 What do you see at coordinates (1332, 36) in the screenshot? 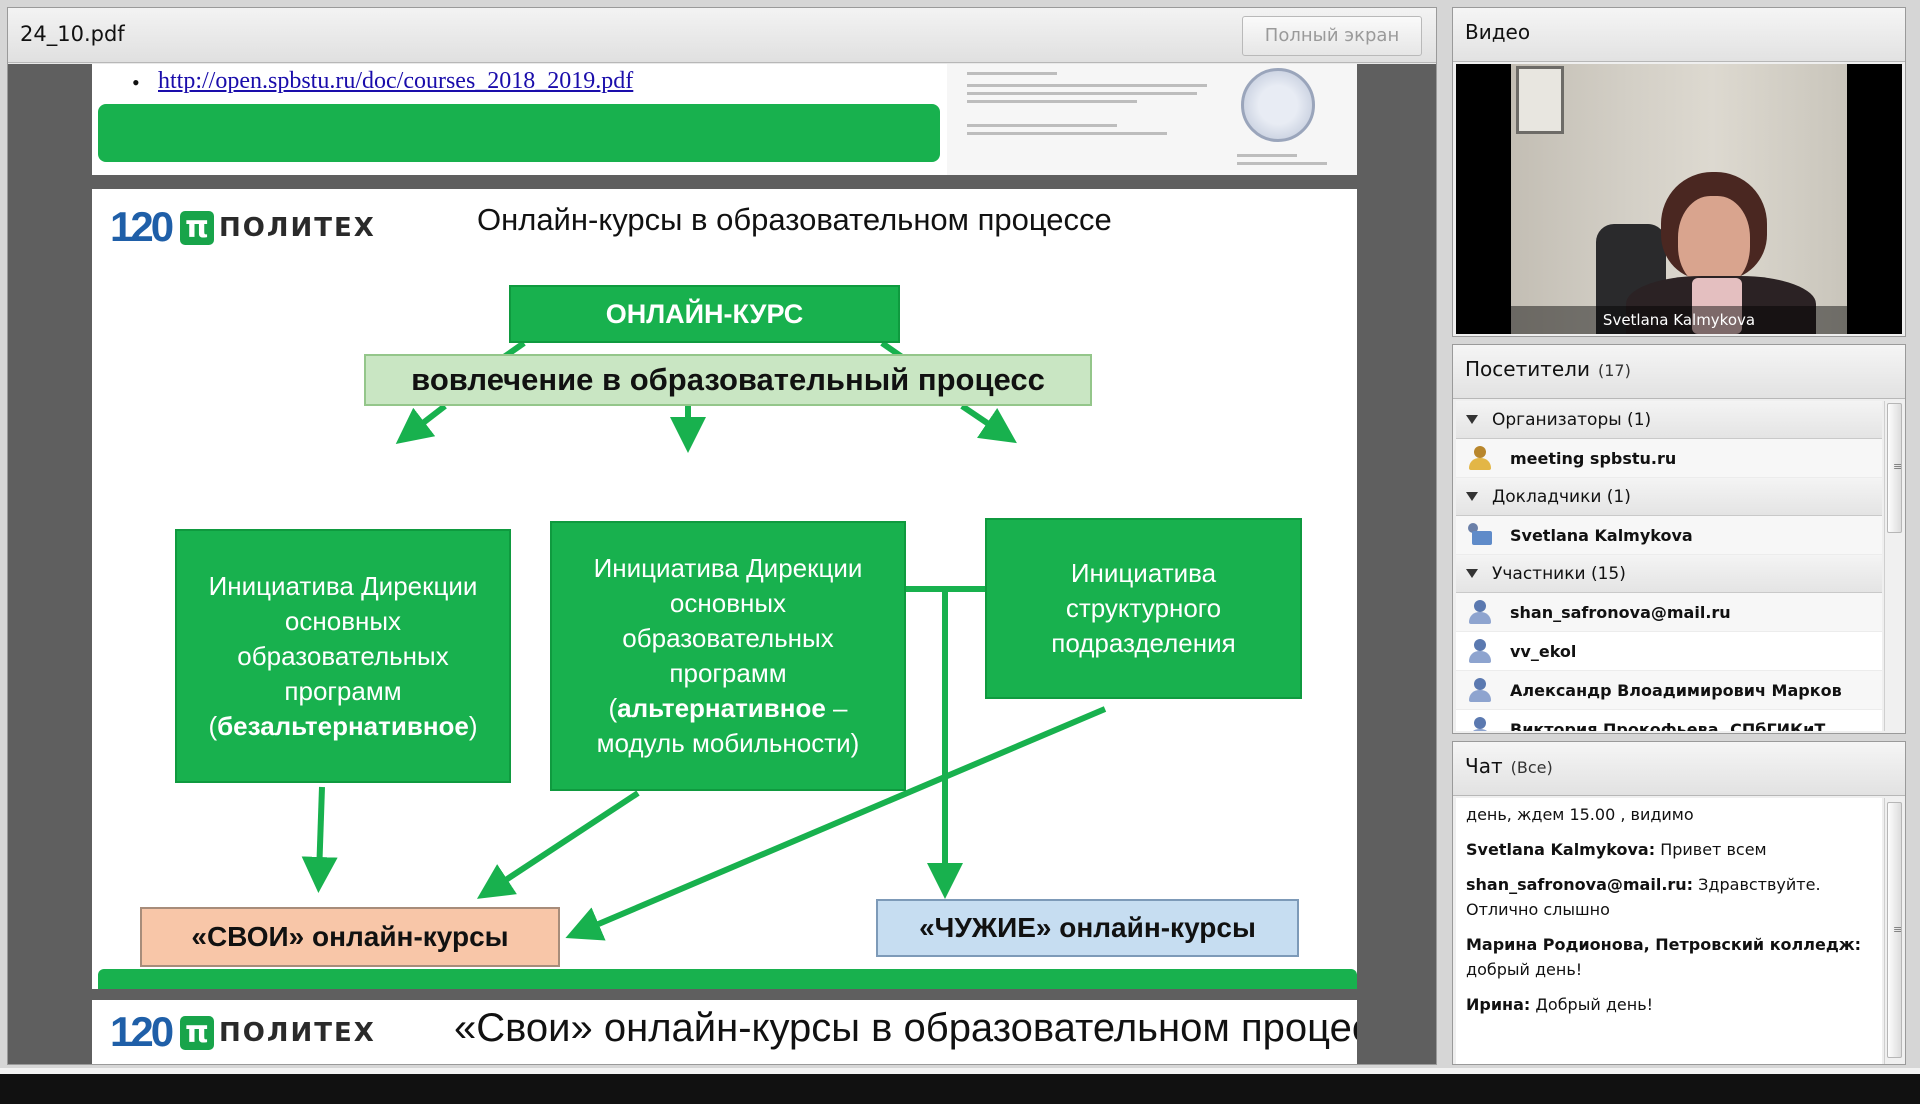
I see `fullscreen-button: Полный экран` at bounding box center [1332, 36].